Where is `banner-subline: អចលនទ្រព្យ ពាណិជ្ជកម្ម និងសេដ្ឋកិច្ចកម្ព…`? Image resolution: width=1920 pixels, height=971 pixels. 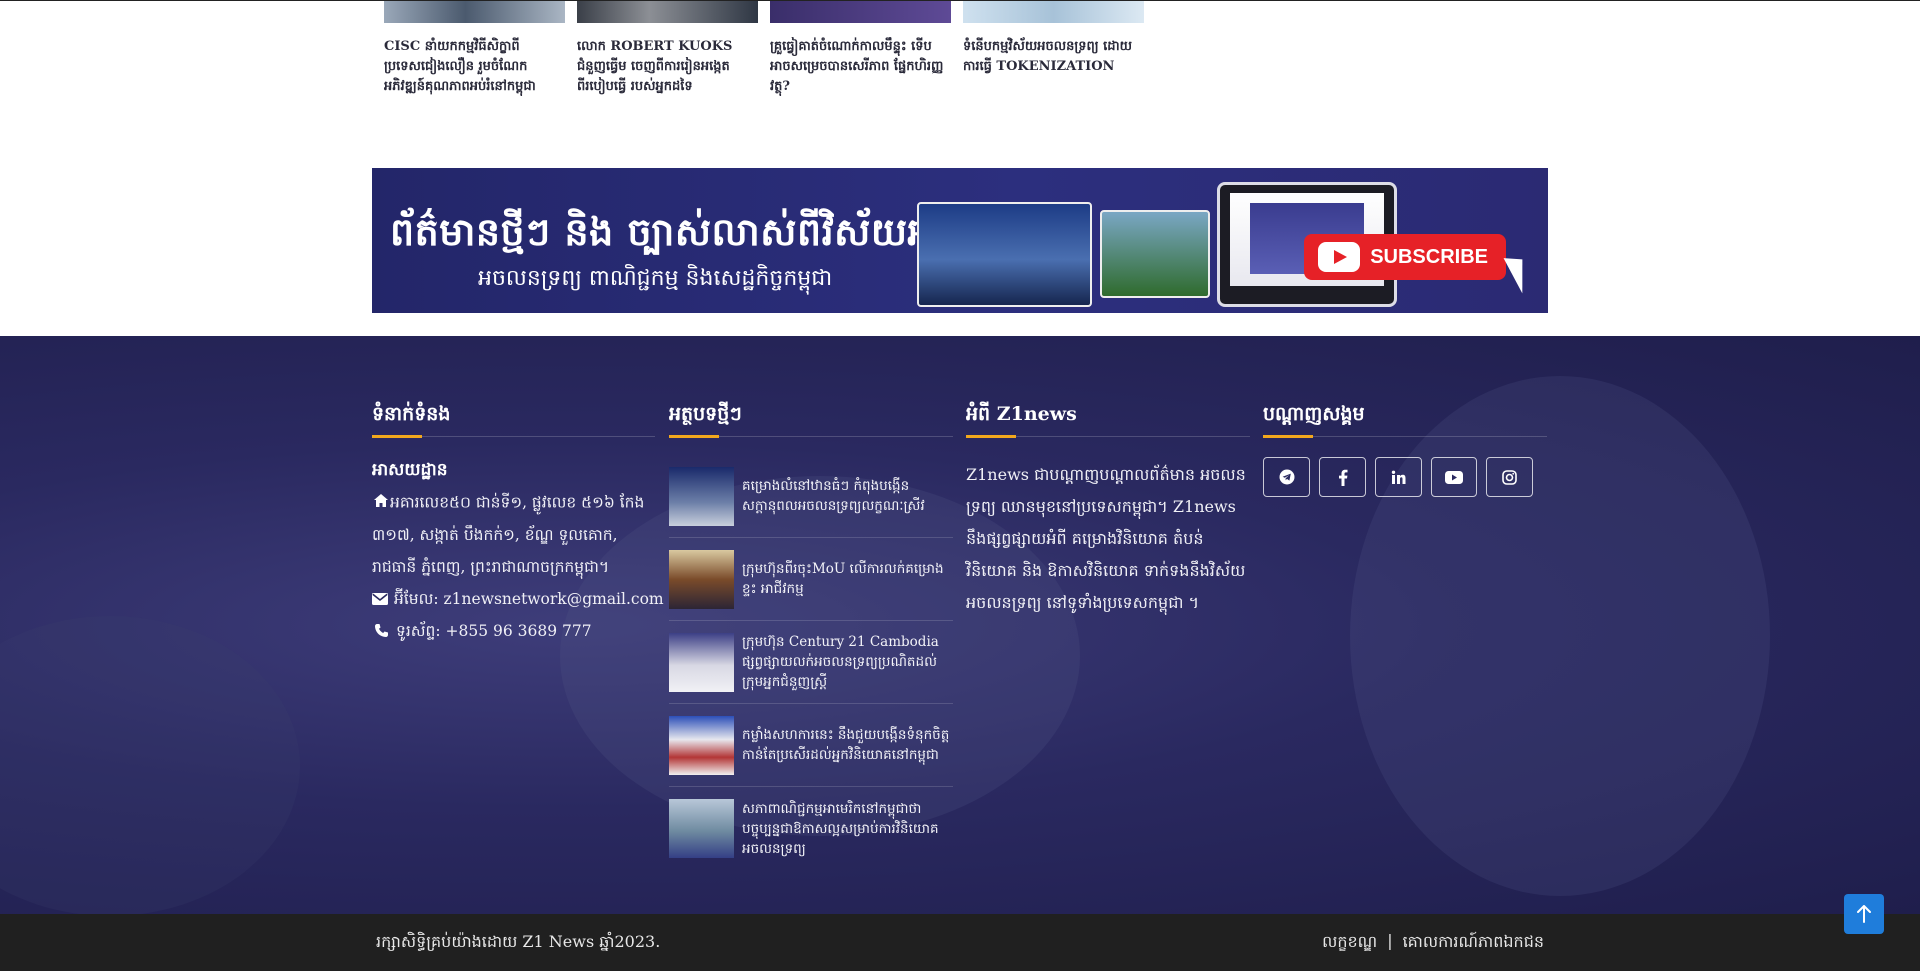
banner-subline: អចលនទ្រព្យ ពាណិជ្ជកម្ម និងសេដ្ឋកិច្ចកម្ព… is located at coordinates (655, 278).